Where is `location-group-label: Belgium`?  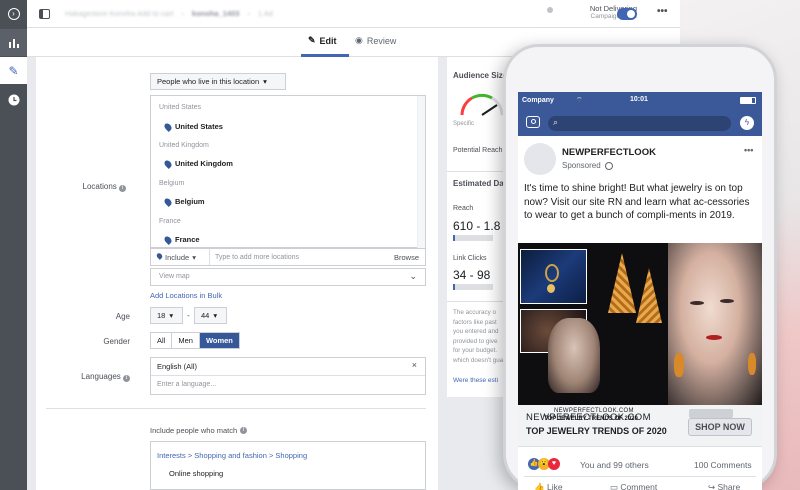 location-group-label: Belgium is located at coordinates (172, 183).